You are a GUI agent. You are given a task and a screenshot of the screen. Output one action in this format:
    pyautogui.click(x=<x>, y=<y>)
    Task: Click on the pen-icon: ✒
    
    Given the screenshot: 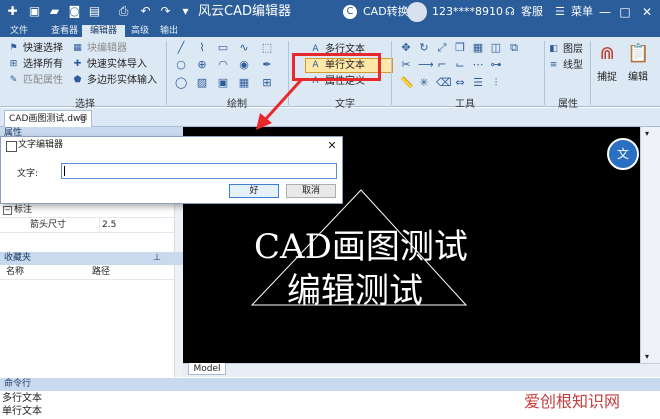 What is the action you would take?
    pyautogui.click(x=267, y=65)
    